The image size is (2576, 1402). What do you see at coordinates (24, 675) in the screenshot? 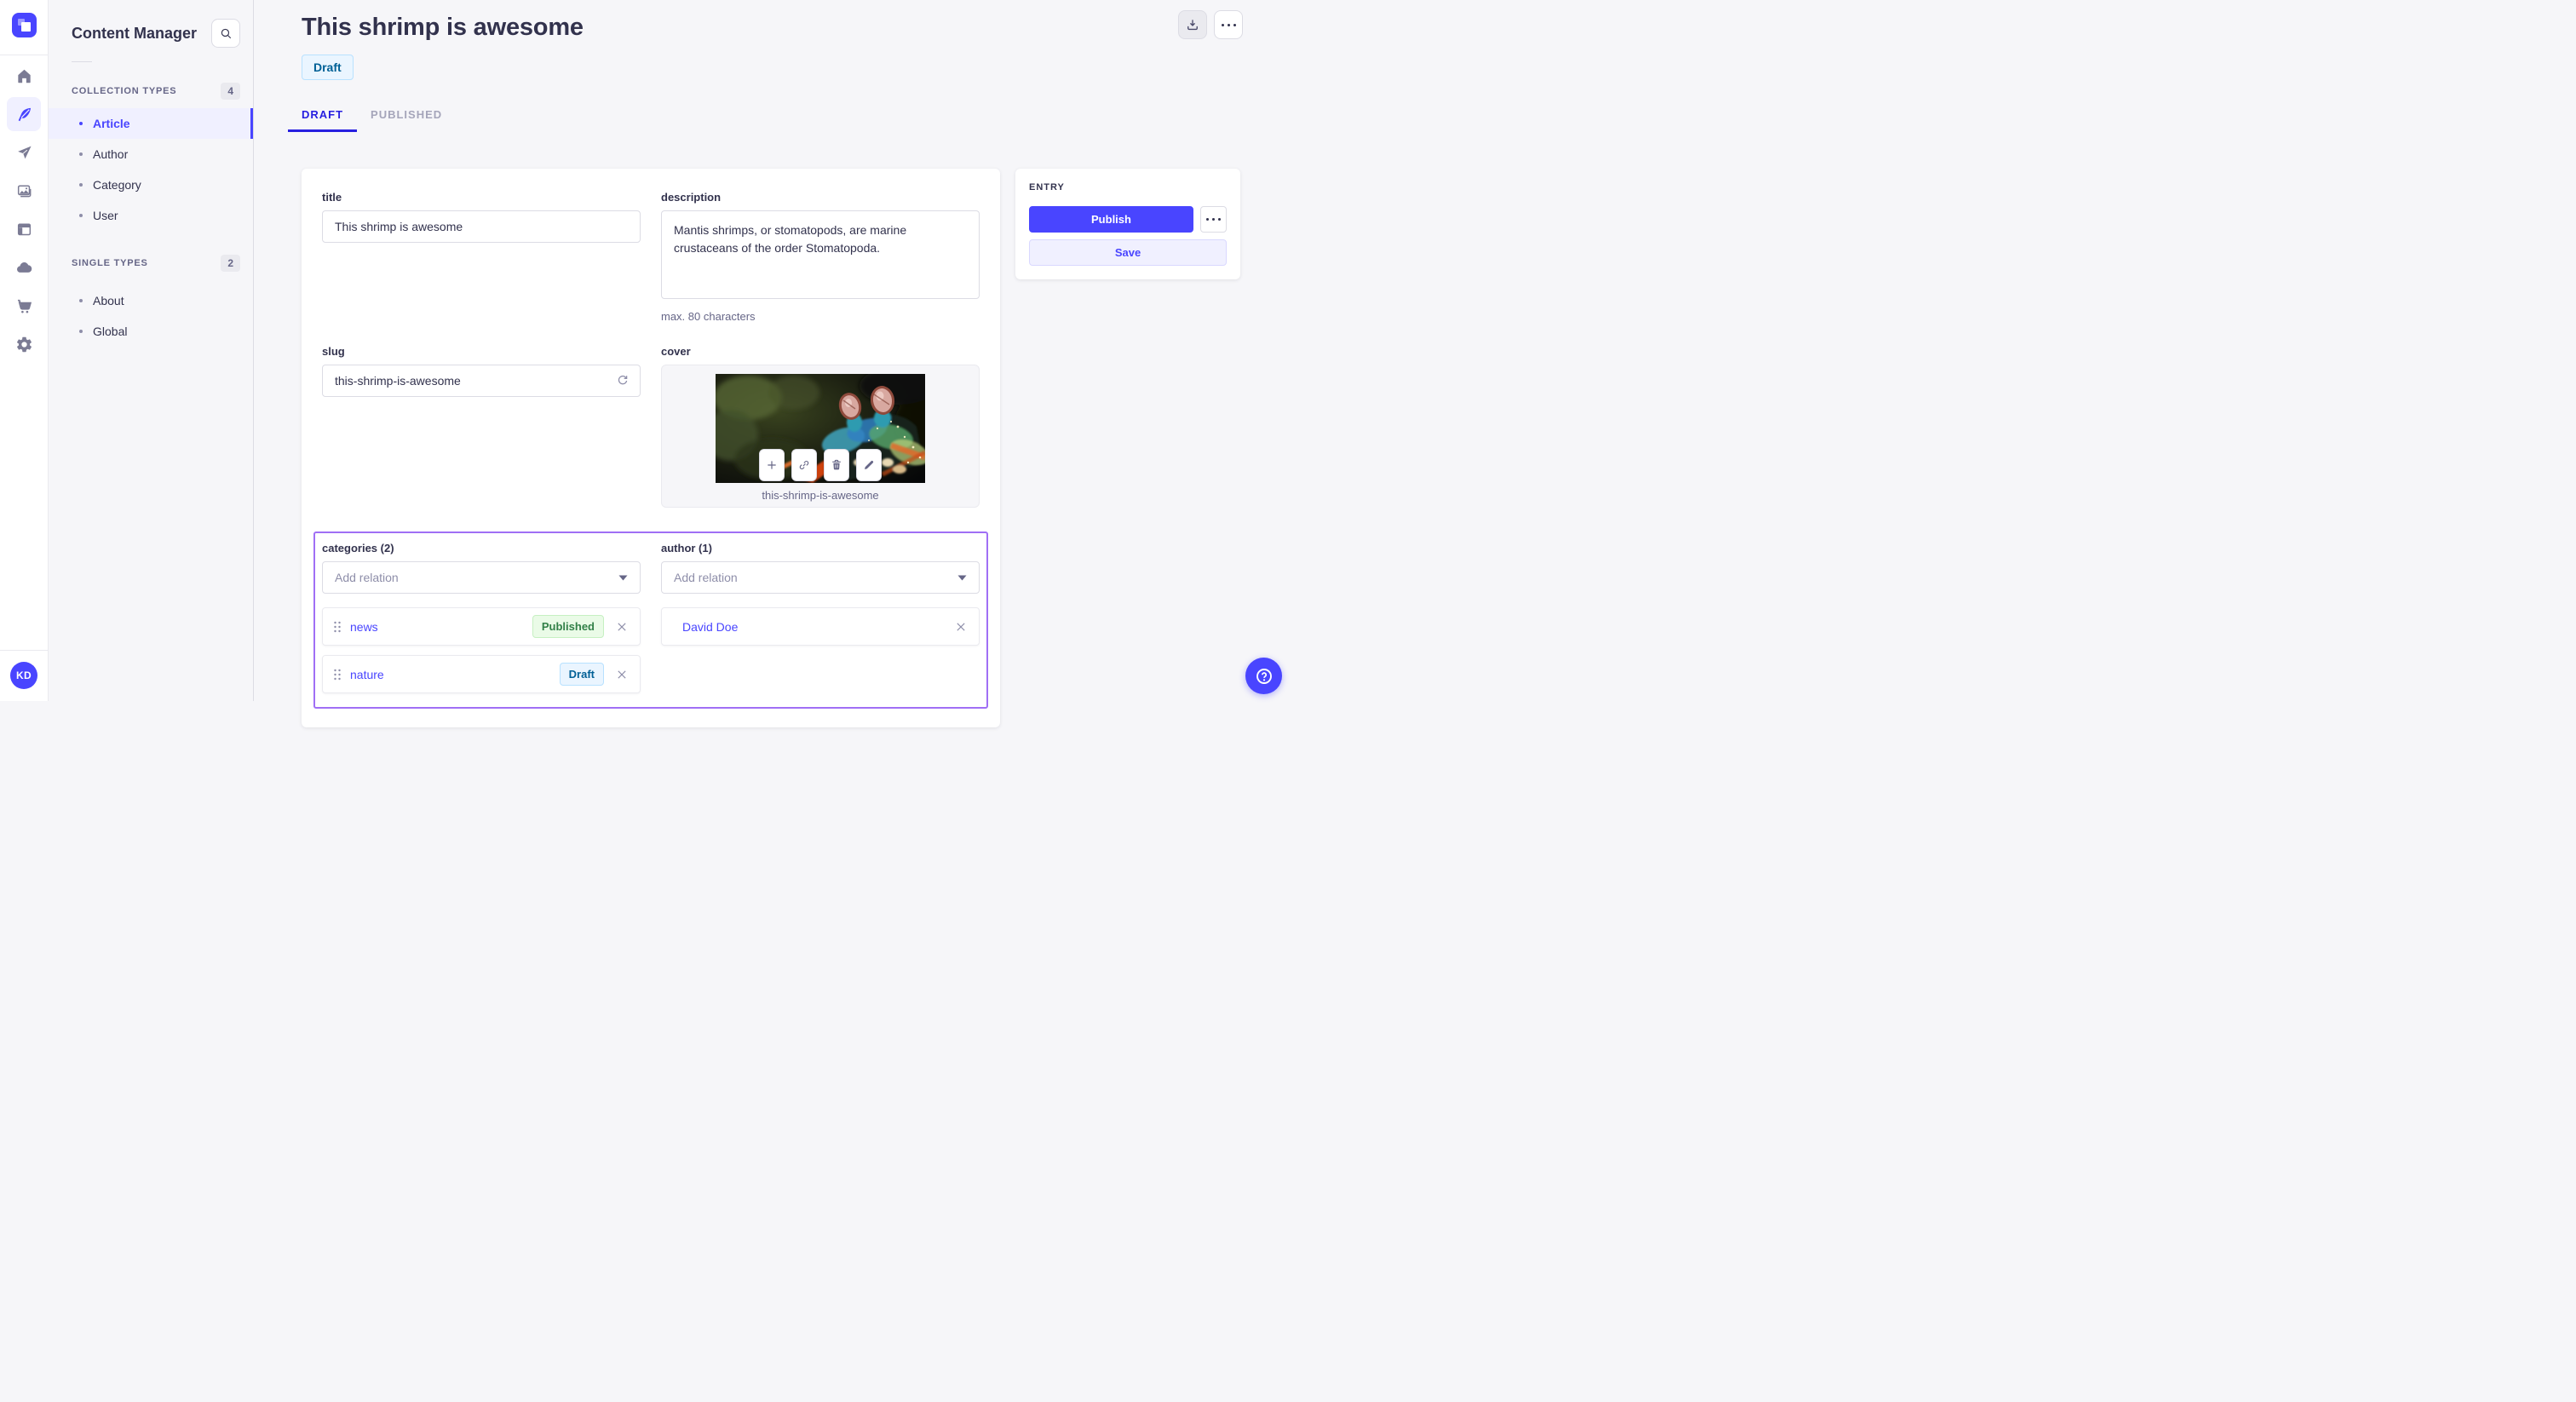
I see `user-avatar: KD` at bounding box center [24, 675].